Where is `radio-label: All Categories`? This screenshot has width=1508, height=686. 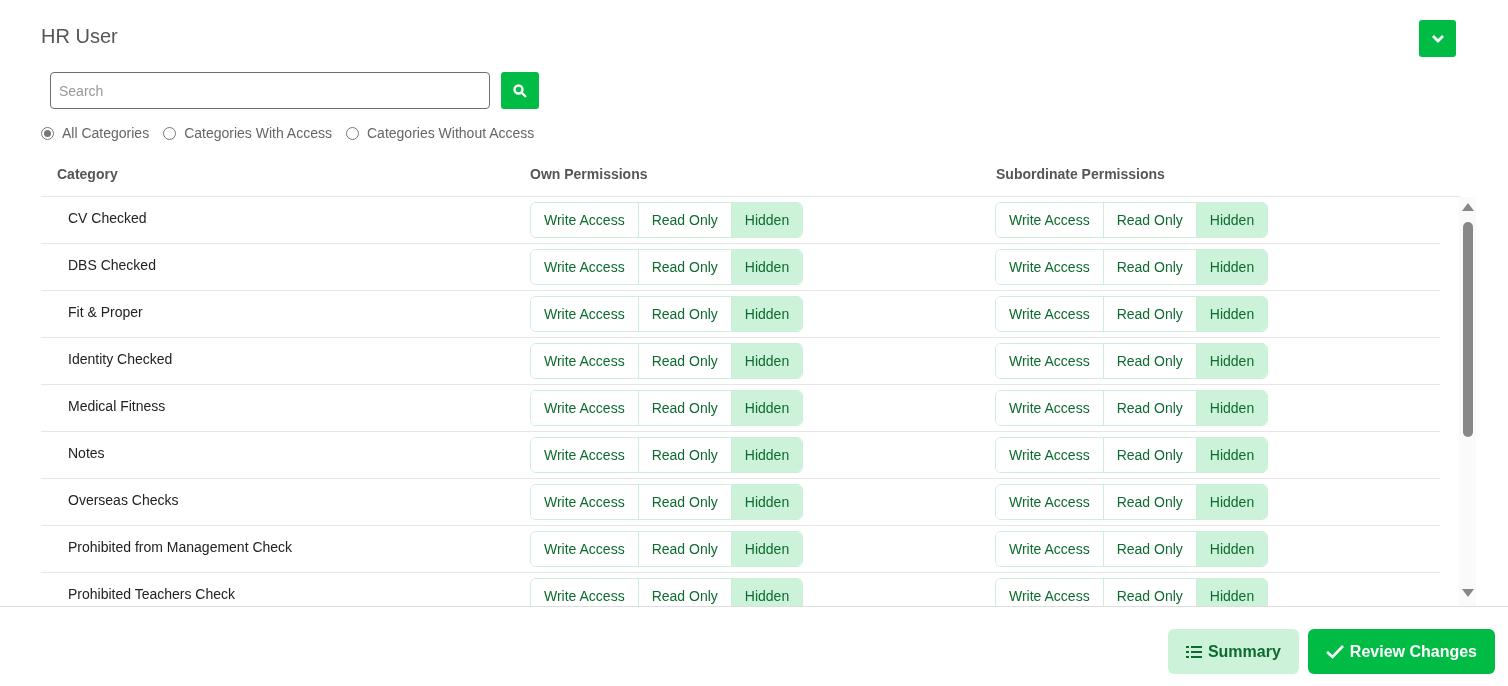 radio-label: All Categories is located at coordinates (106, 133).